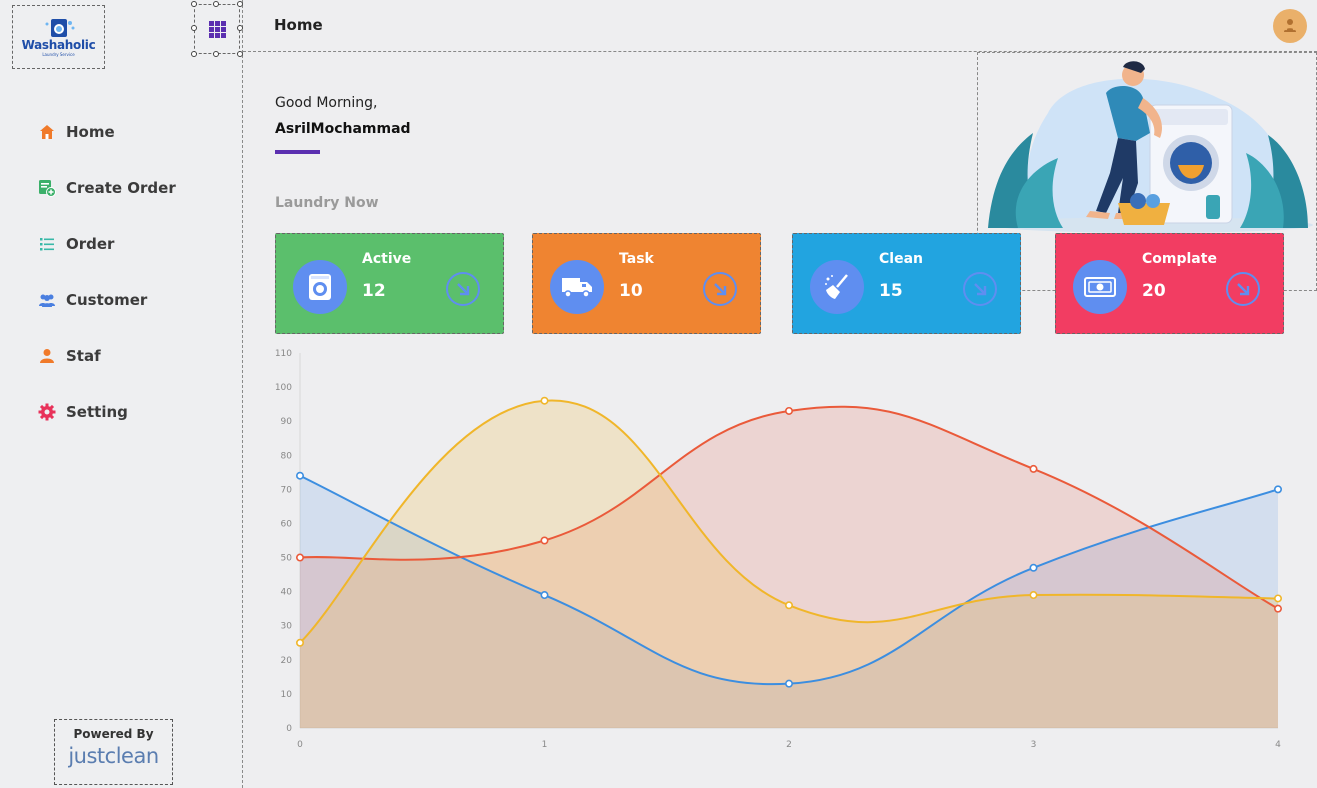  I want to click on list-icon, so click(47, 244).